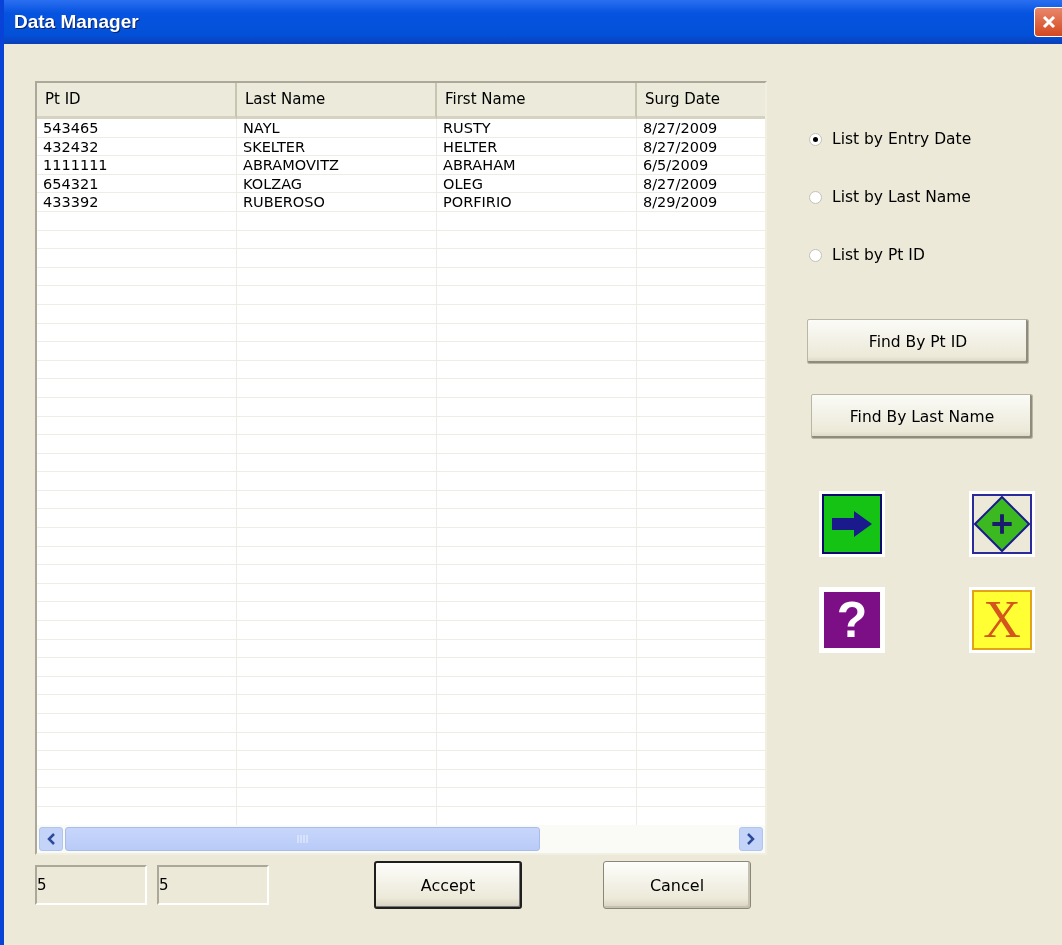 This screenshot has width=1062, height=945. What do you see at coordinates (537, 183) in the screenshot?
I see `table-cell: OLEG` at bounding box center [537, 183].